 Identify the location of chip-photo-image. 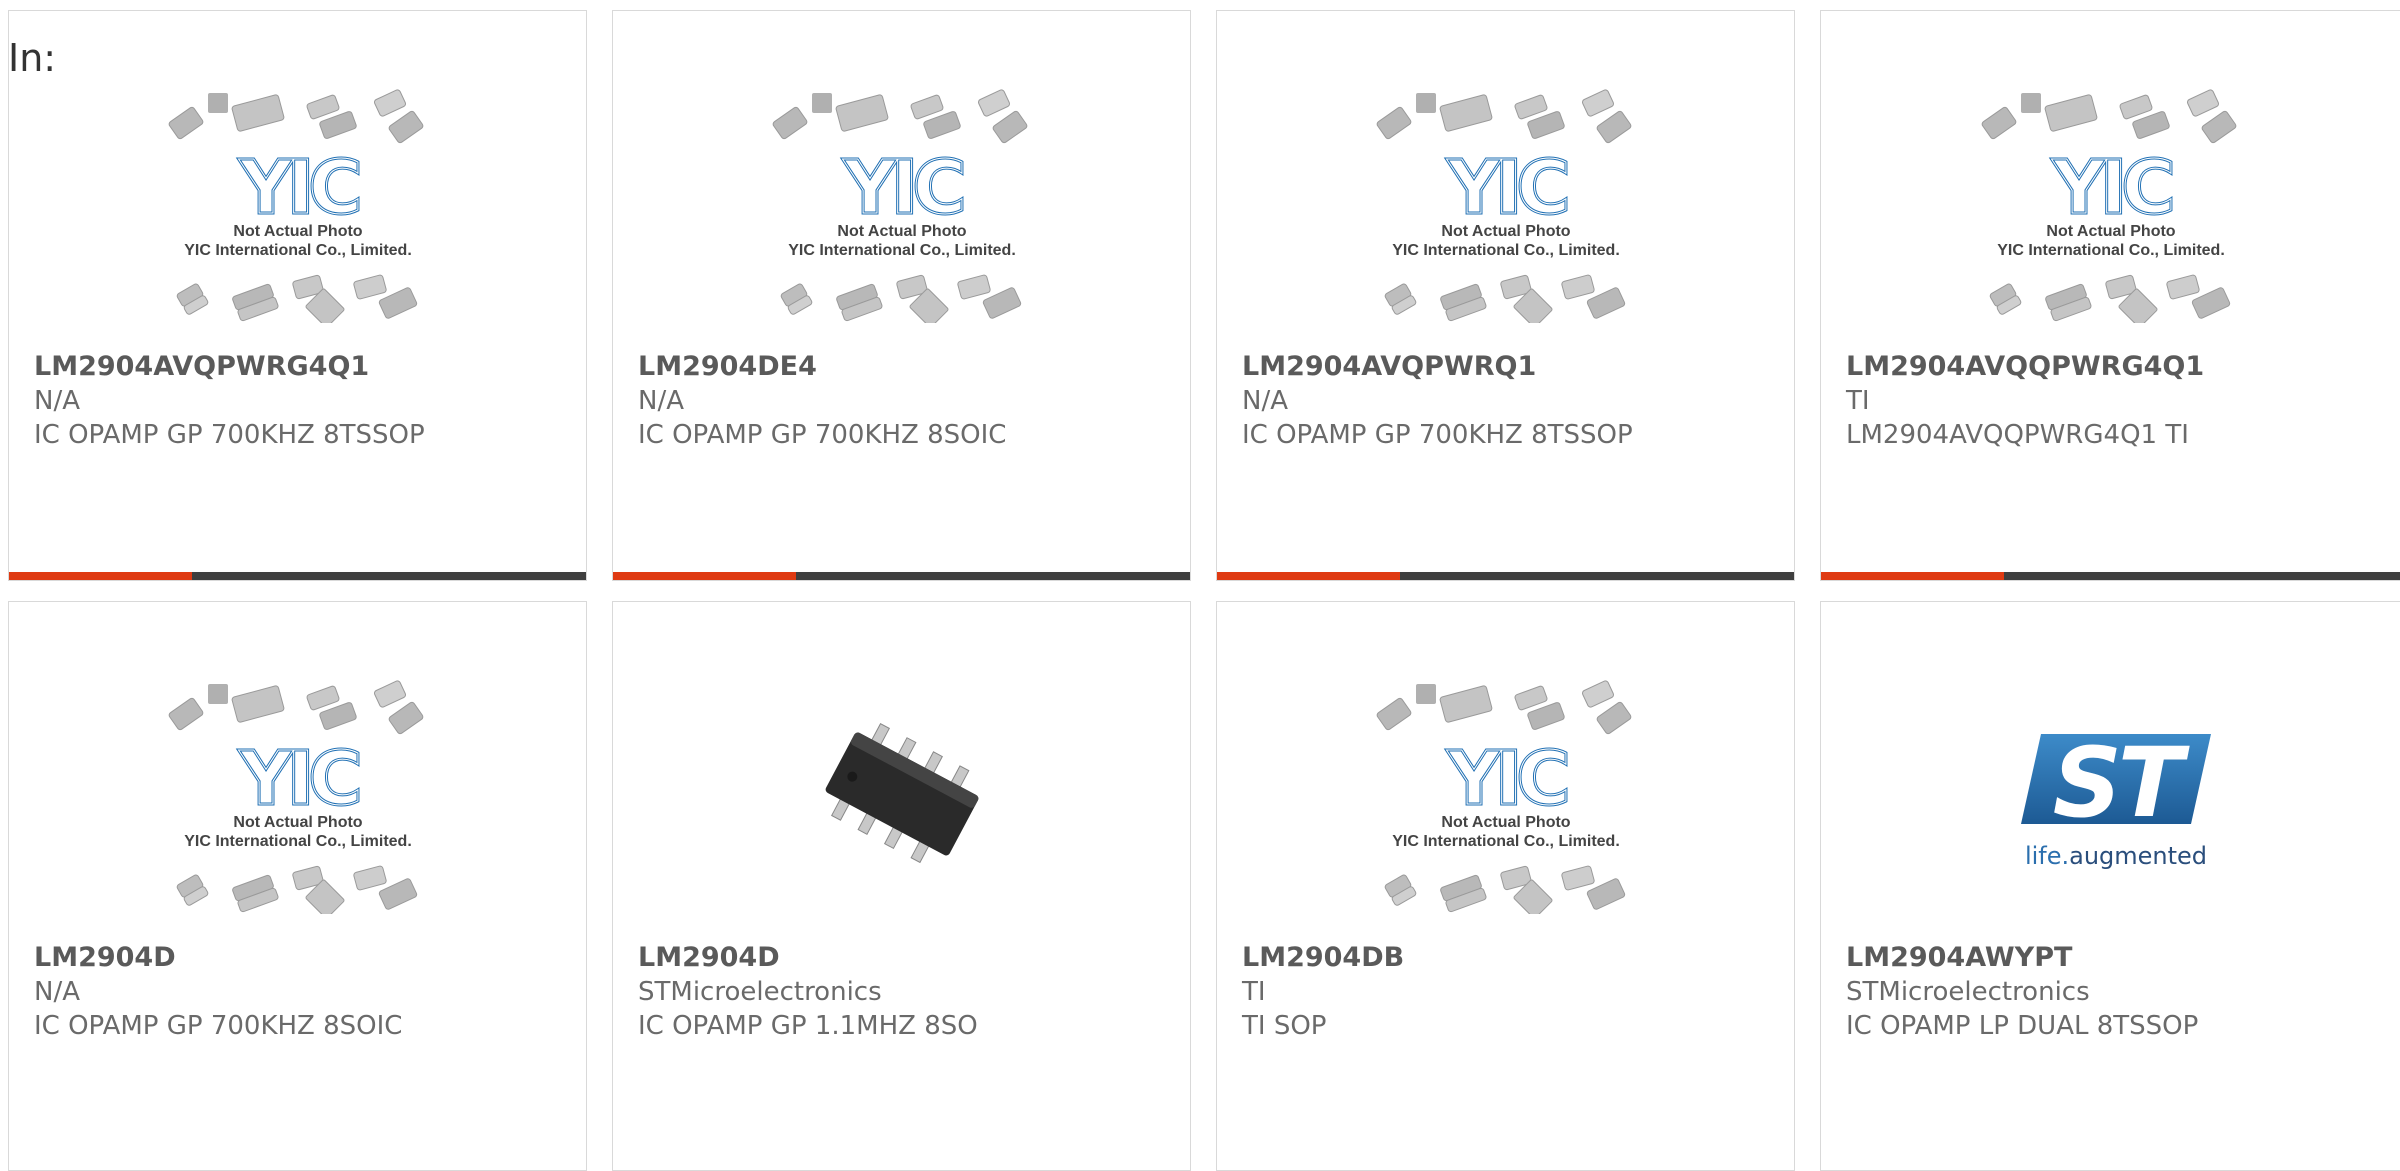
(901, 794).